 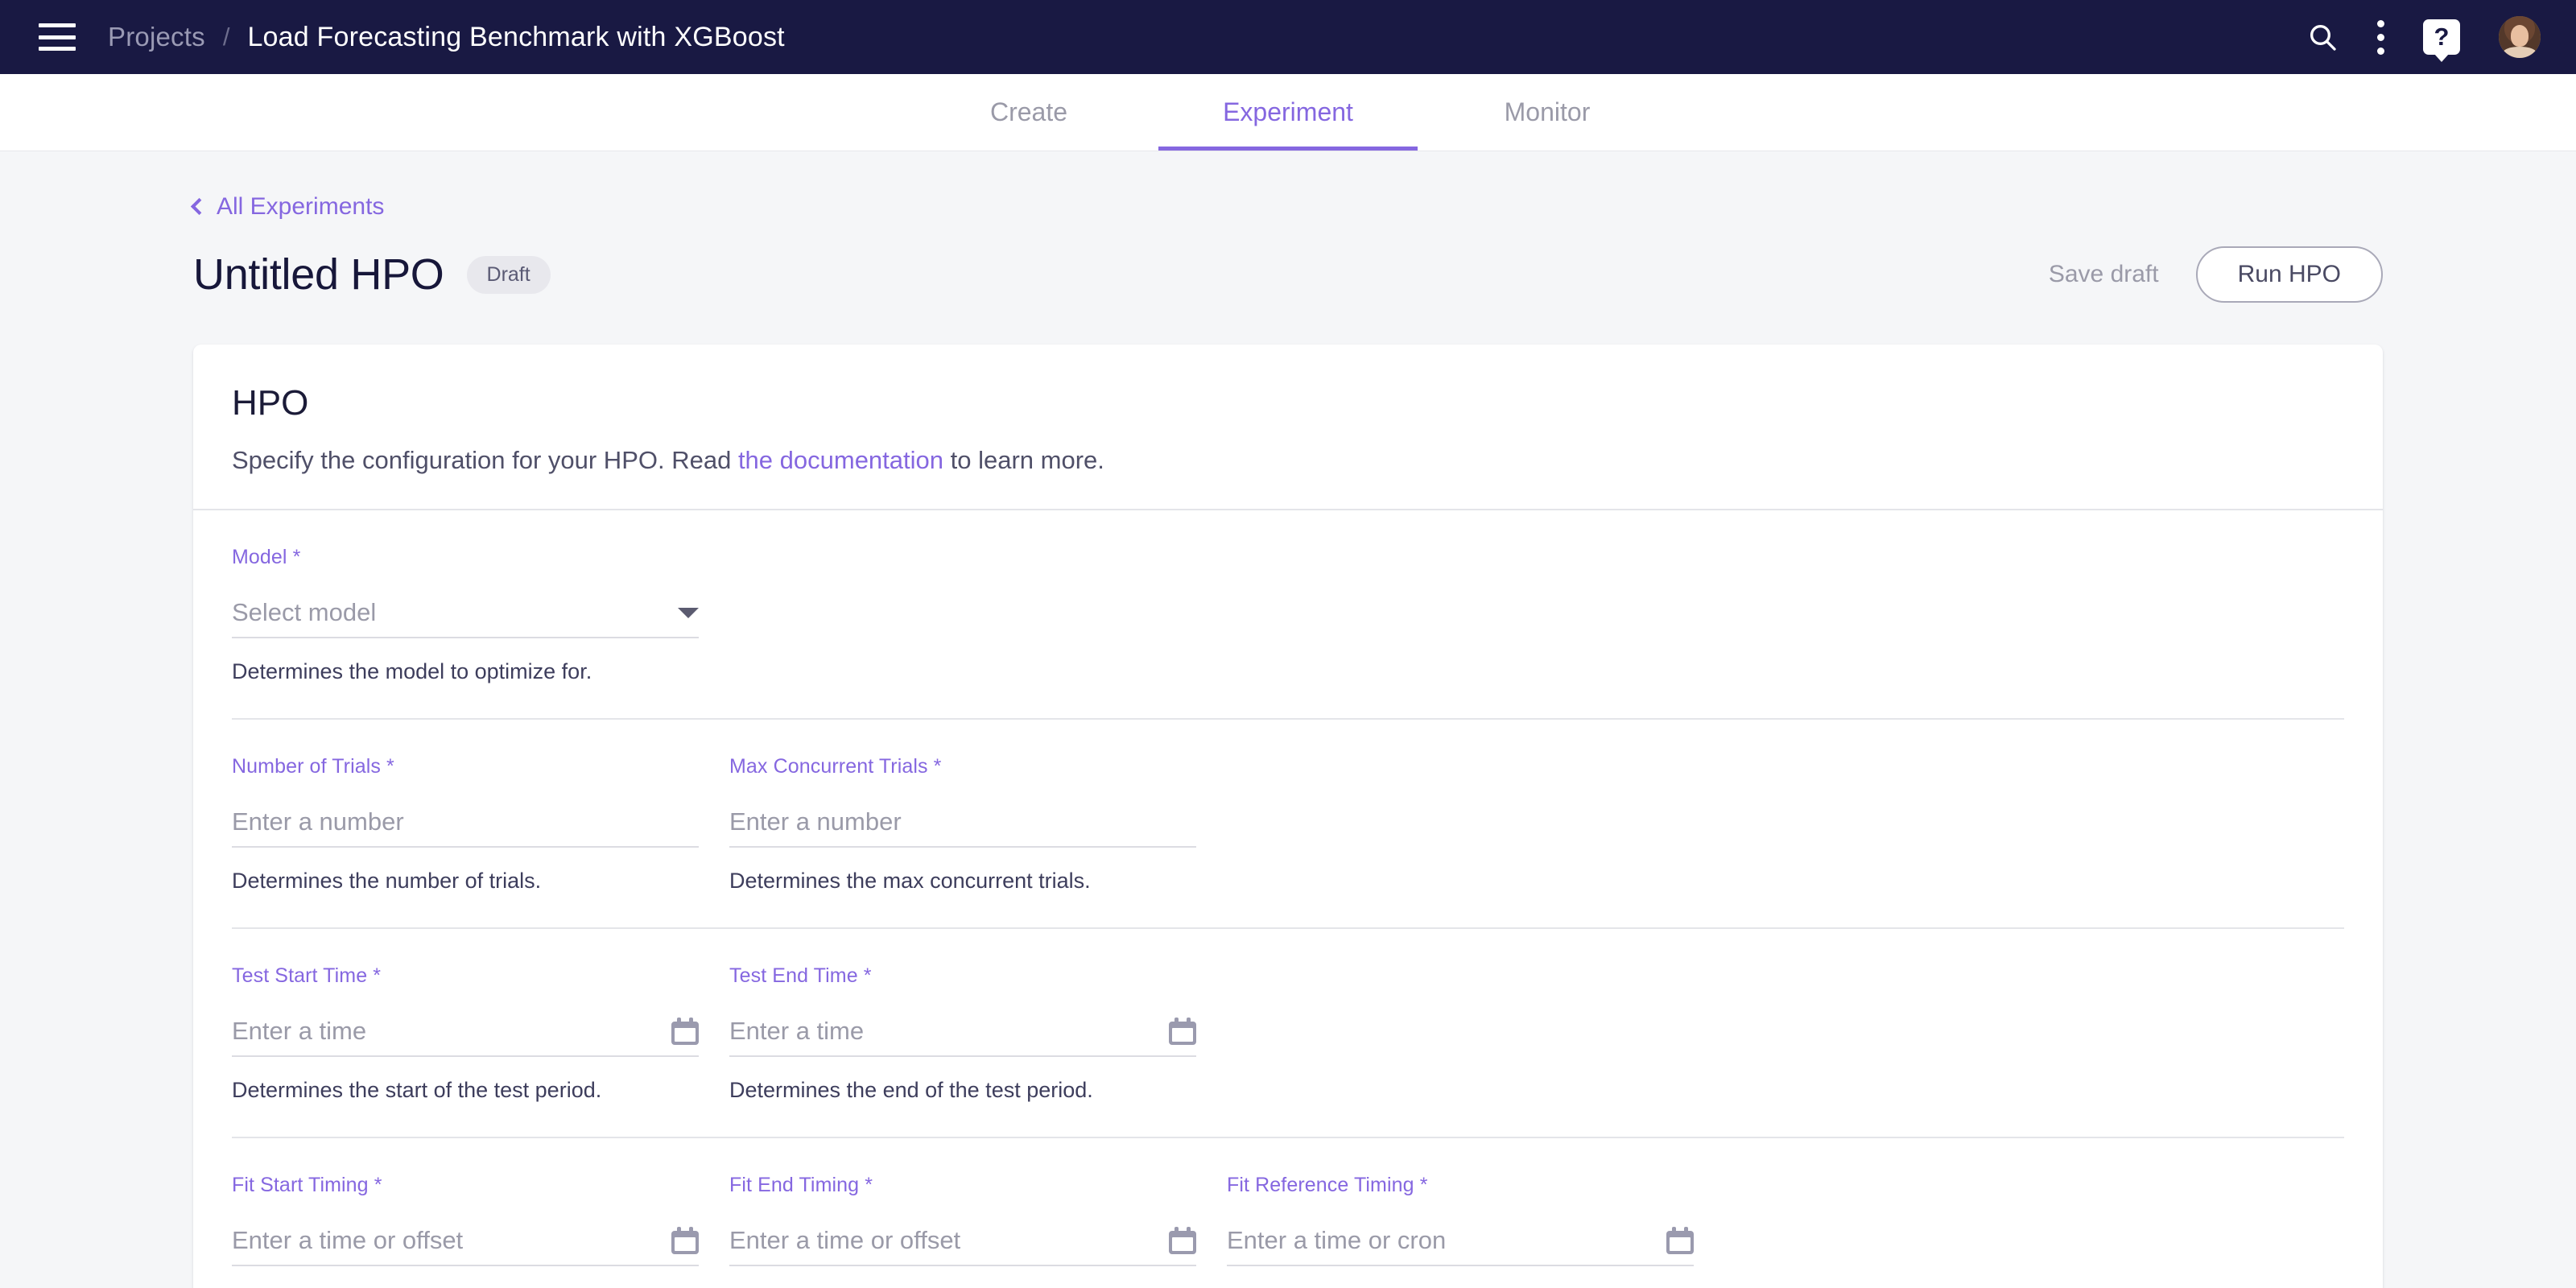 I want to click on field-fit-end-timing-label-text: Fit End Timing, so click(x=794, y=1185).